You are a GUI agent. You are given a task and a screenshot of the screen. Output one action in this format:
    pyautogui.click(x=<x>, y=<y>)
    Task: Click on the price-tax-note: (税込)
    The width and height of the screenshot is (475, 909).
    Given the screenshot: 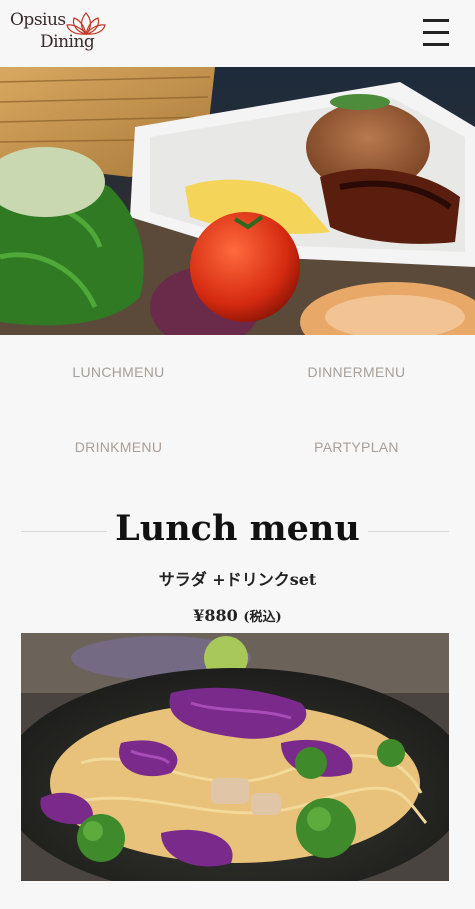 What is the action you would take?
    pyautogui.click(x=262, y=617)
    